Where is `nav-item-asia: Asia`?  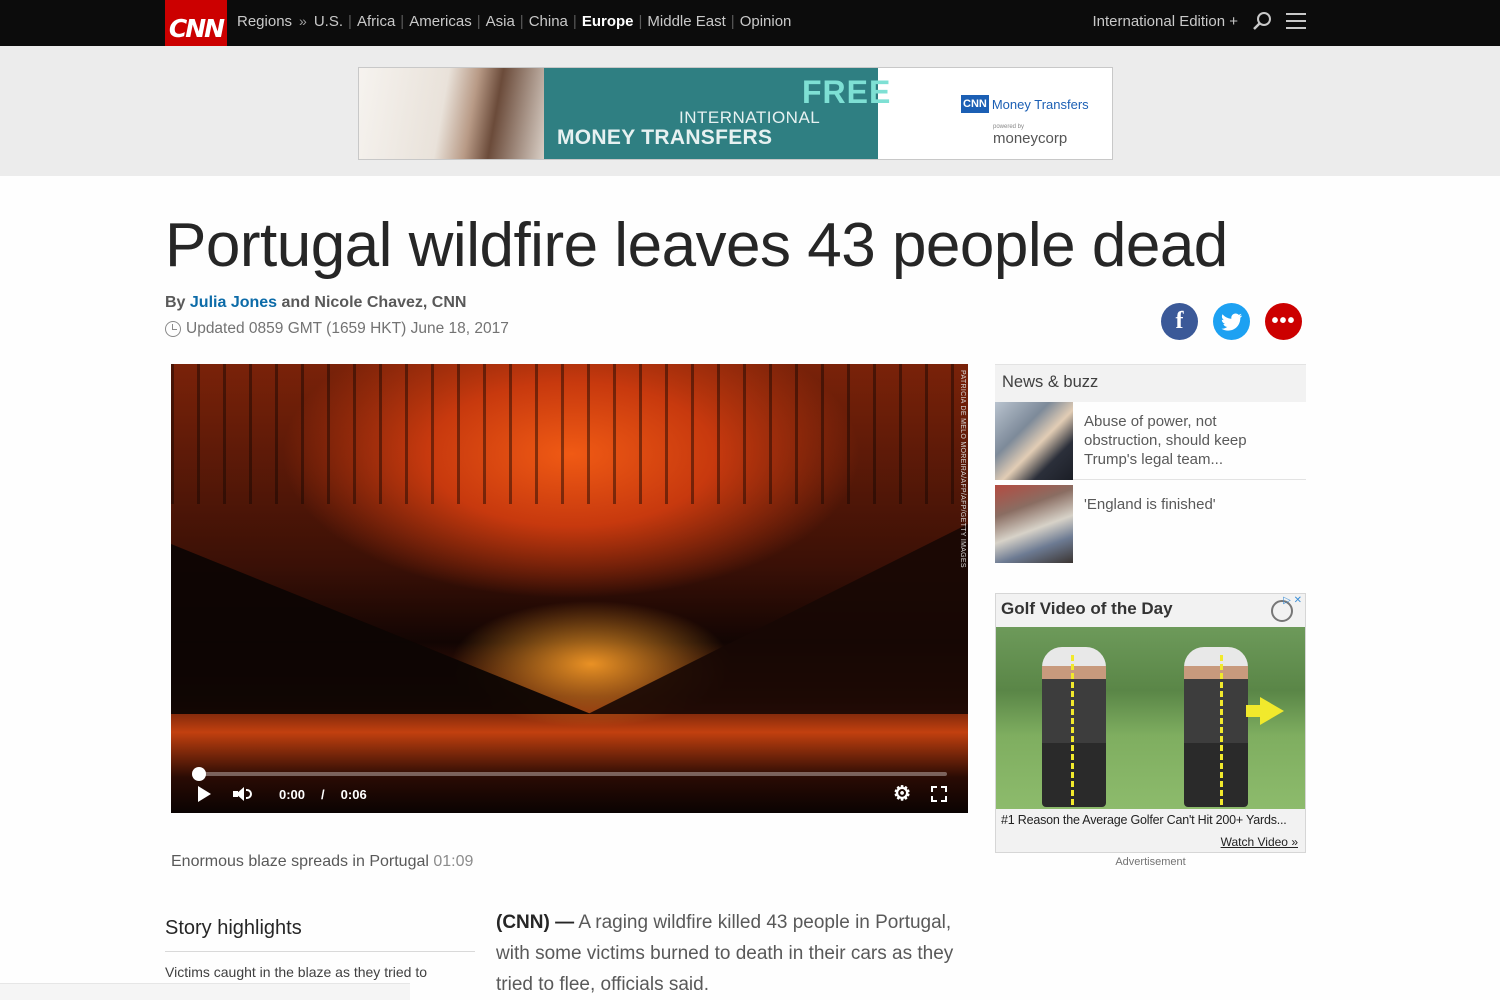
nav-item-asia: Asia is located at coordinates (500, 21).